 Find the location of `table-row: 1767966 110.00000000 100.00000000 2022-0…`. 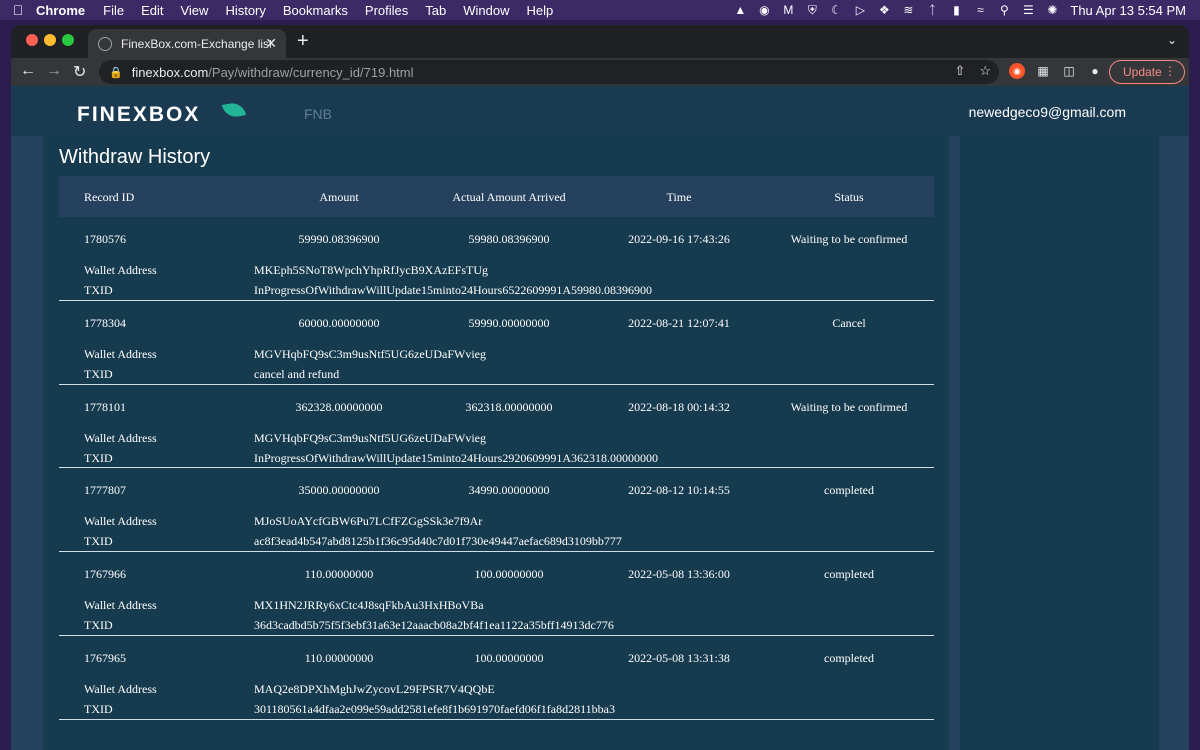

table-row: 1767966 110.00000000 100.00000000 2022-0… is located at coordinates (496, 594).